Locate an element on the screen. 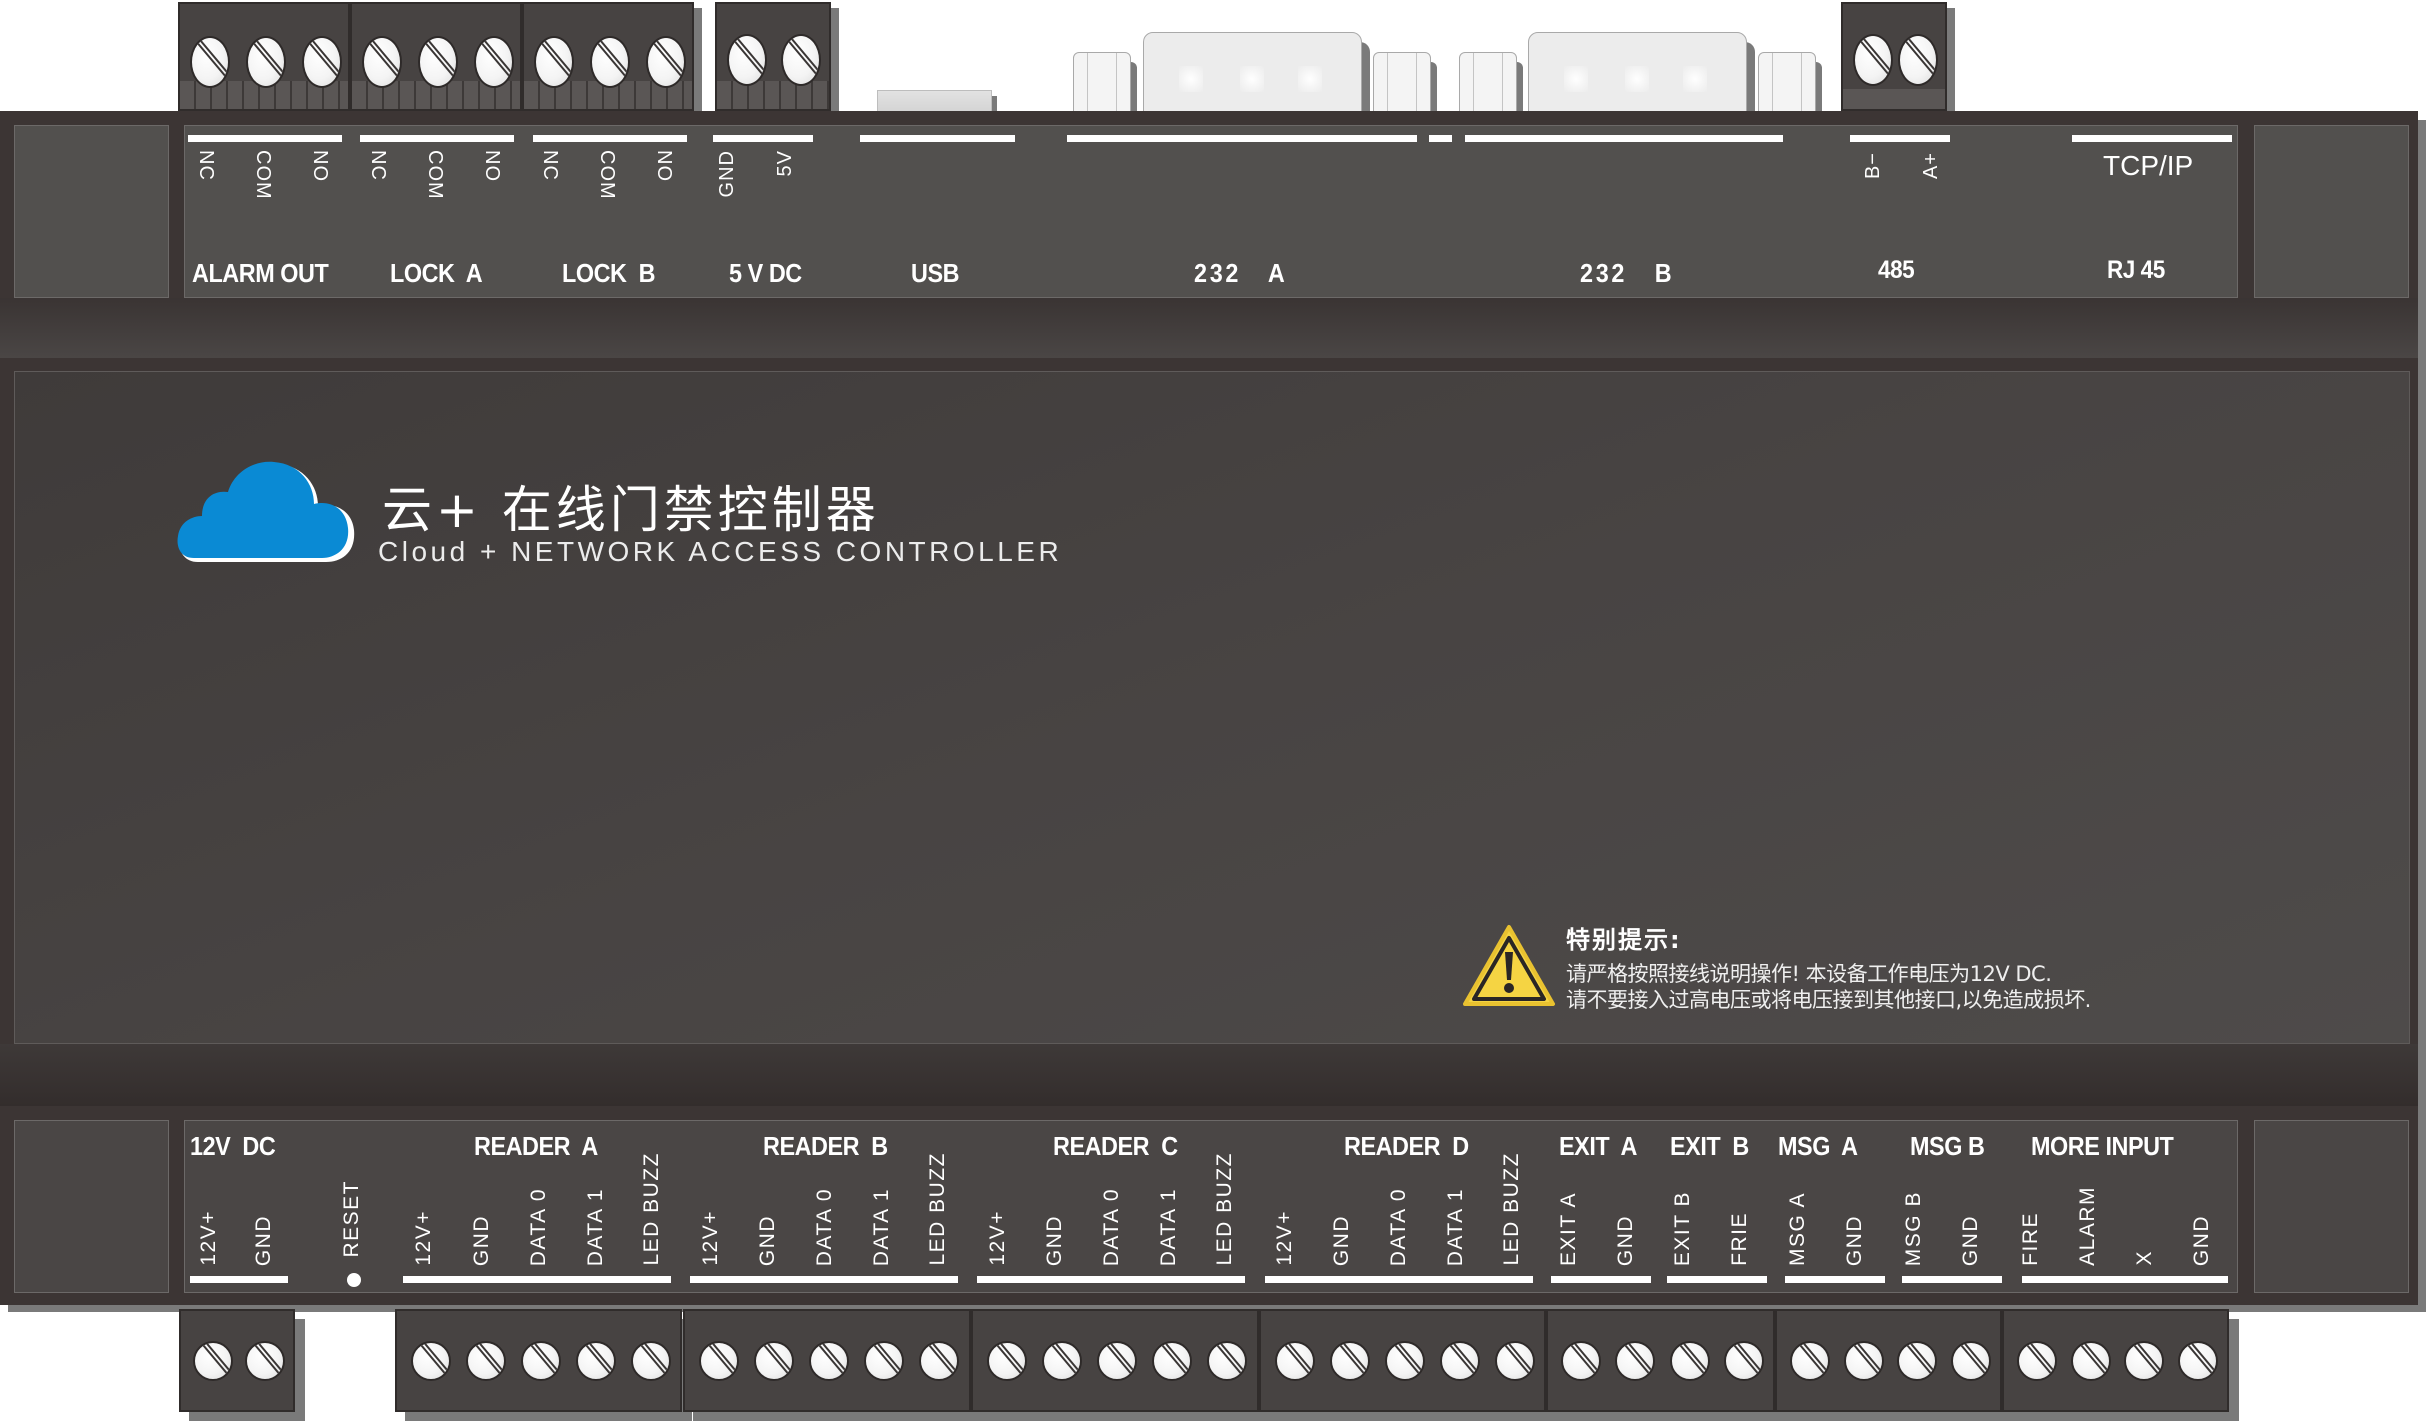 The height and width of the screenshot is (1421, 2426). pin-label: 5V is located at coordinates (785, 163).